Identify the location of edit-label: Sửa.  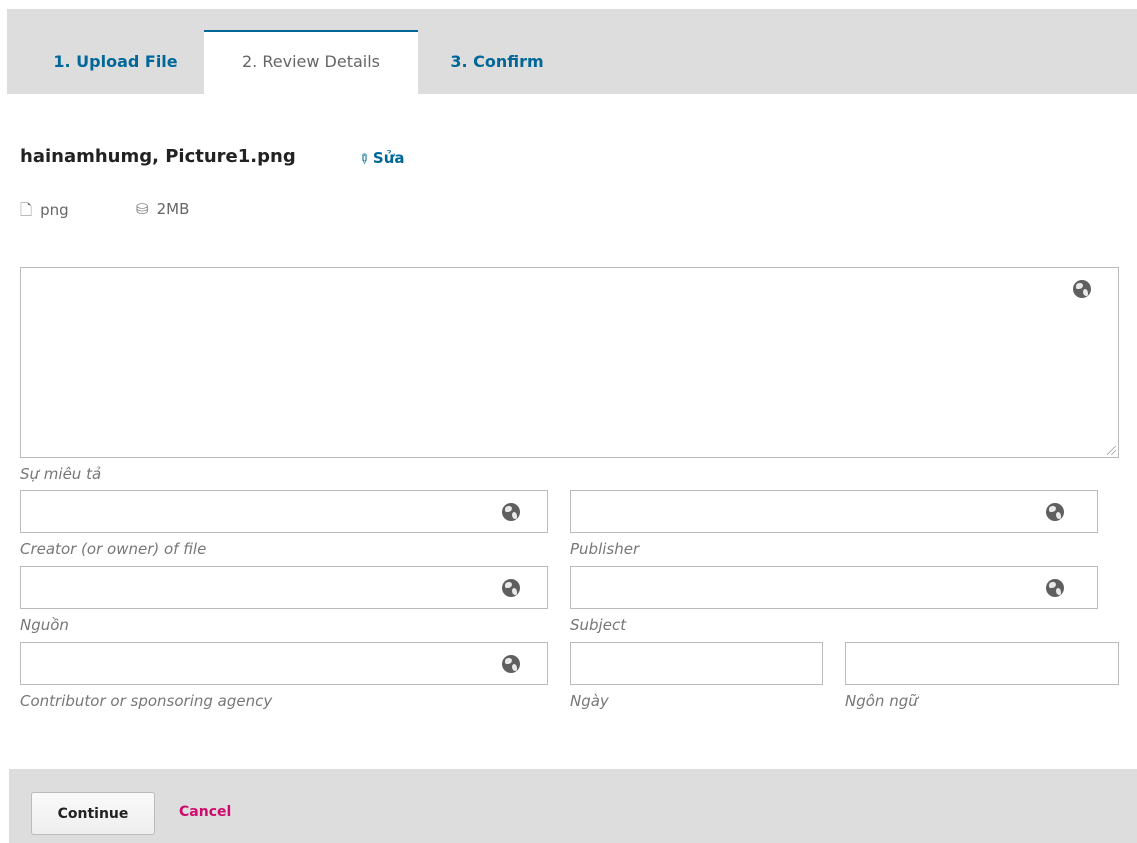
(388, 158).